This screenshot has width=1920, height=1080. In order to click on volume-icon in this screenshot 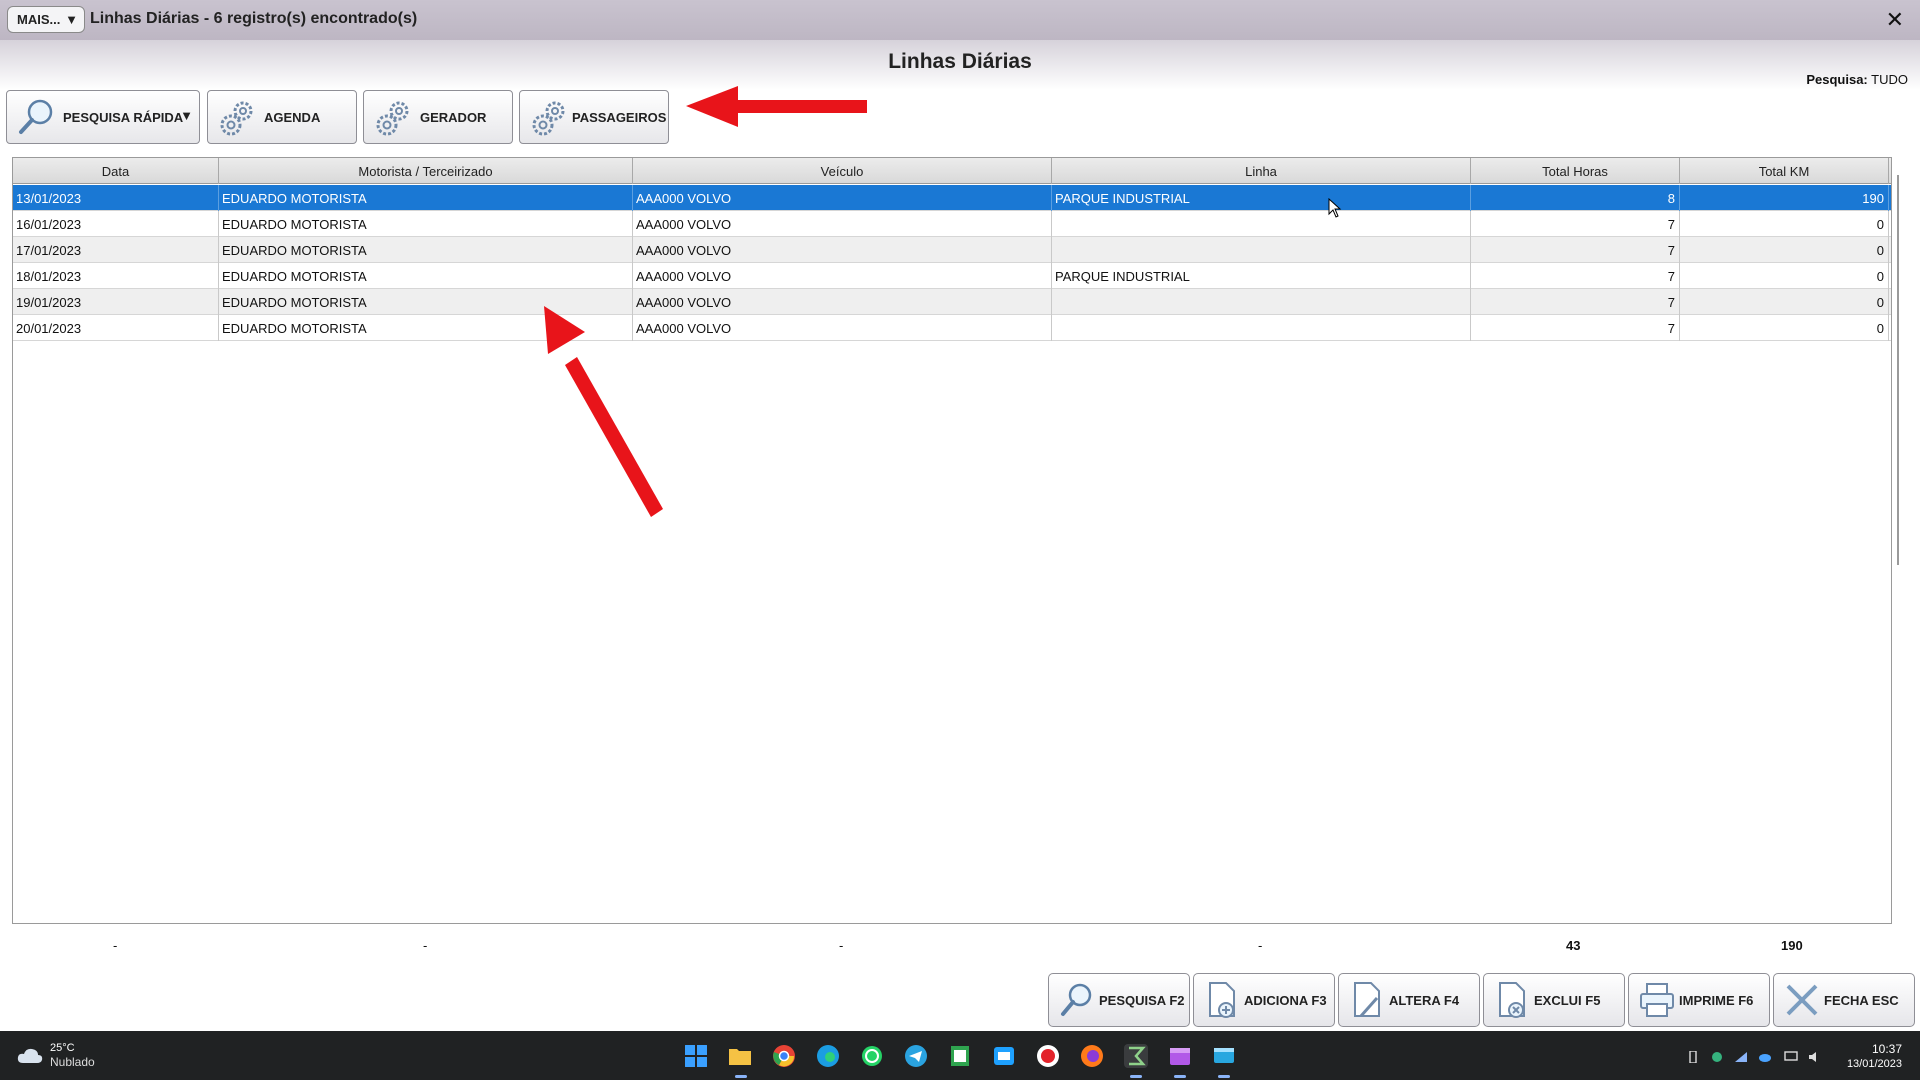, I will do `click(1815, 1057)`.